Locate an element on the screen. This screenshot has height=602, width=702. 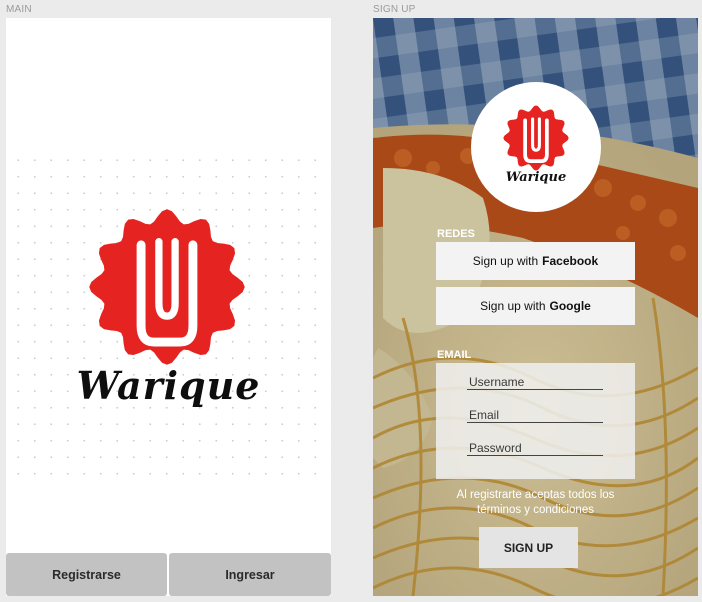
terms-line-2: términos y condiciones is located at coordinates (535, 510).